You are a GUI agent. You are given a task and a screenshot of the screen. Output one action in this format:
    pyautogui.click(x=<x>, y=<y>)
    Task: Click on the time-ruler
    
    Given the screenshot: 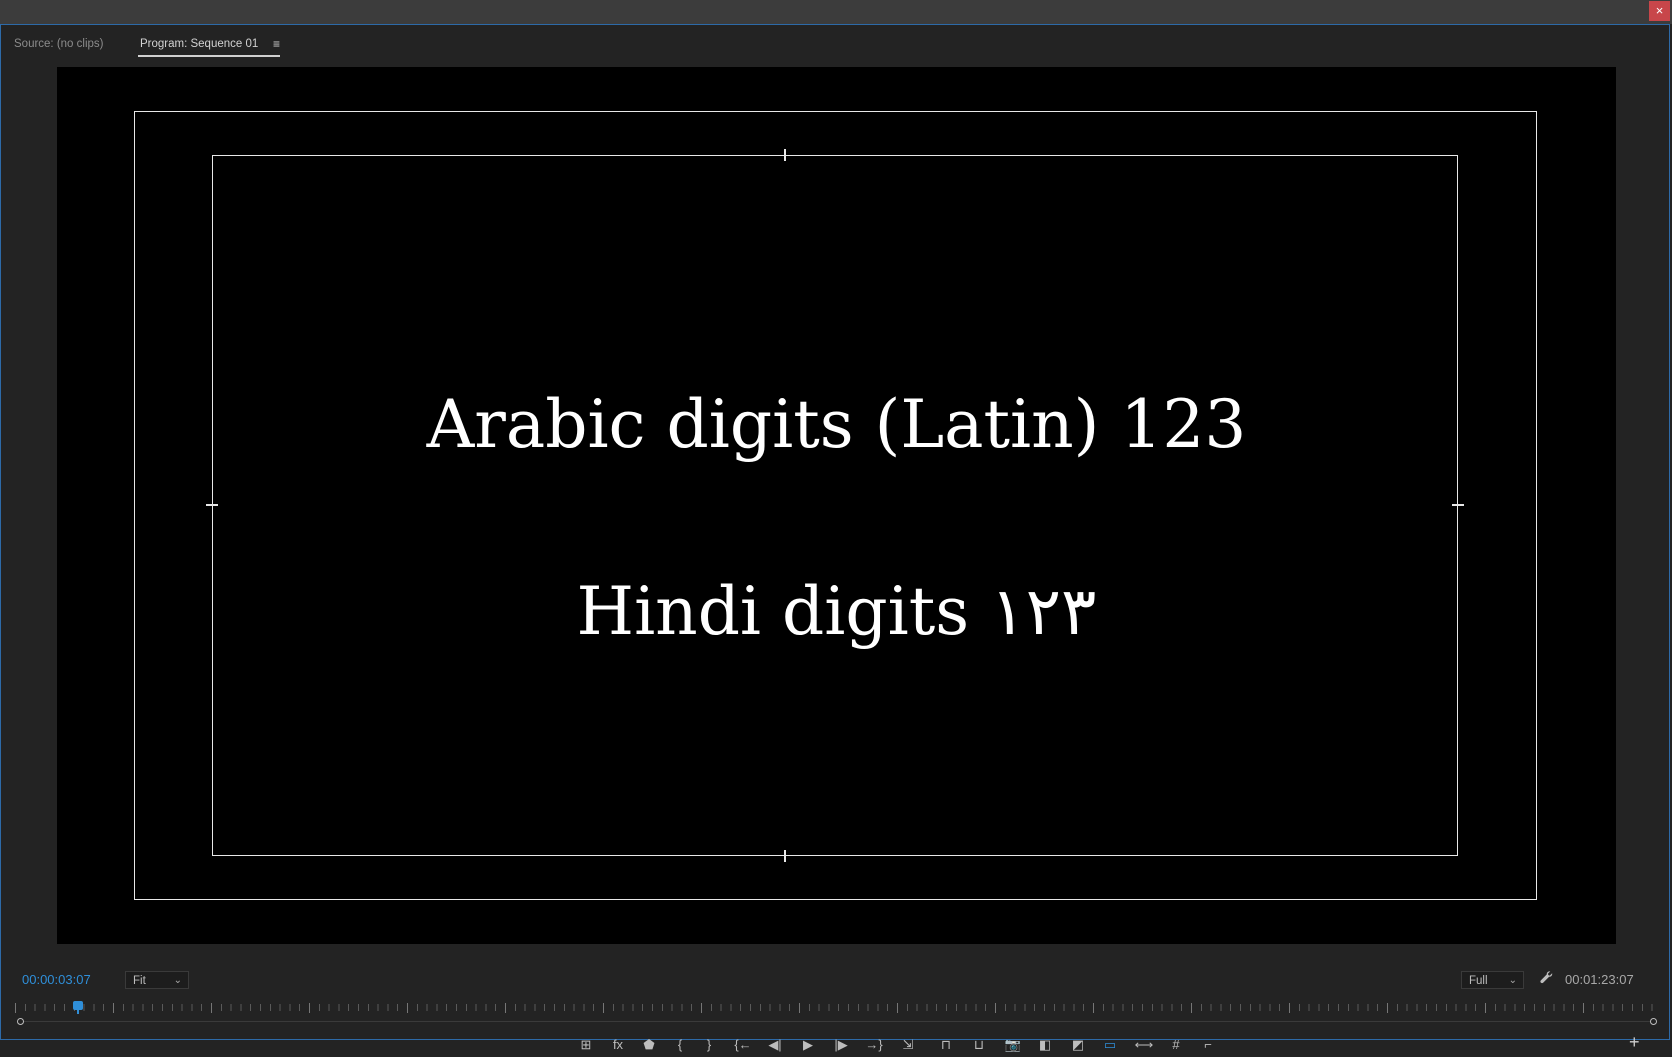 What is the action you would take?
    pyautogui.click(x=835, y=1008)
    